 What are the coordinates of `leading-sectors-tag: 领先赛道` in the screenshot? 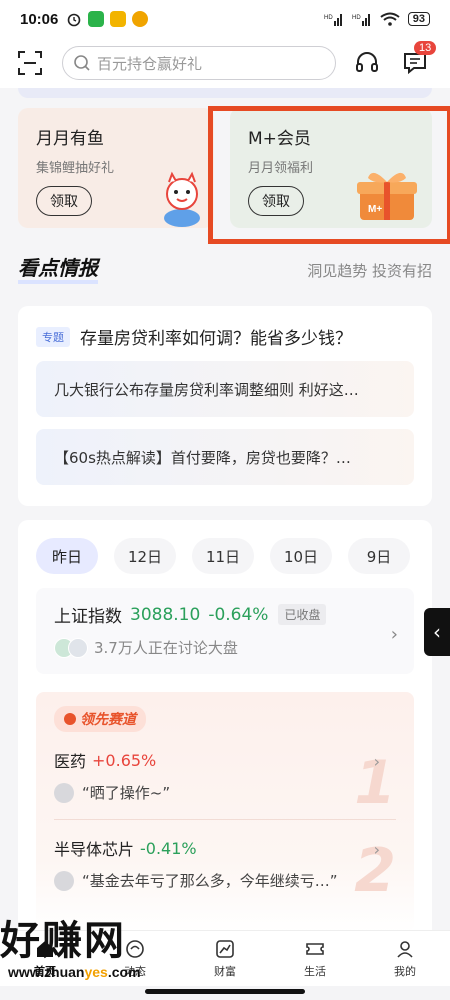 It's located at (100, 719).